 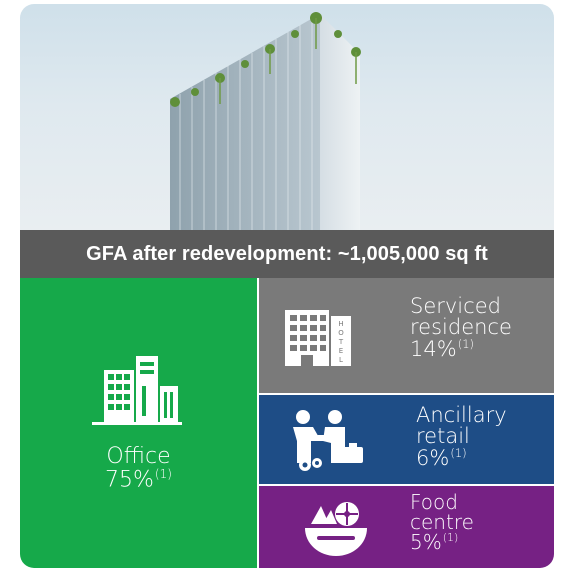 I want to click on handshake-icon, so click(x=328, y=440).